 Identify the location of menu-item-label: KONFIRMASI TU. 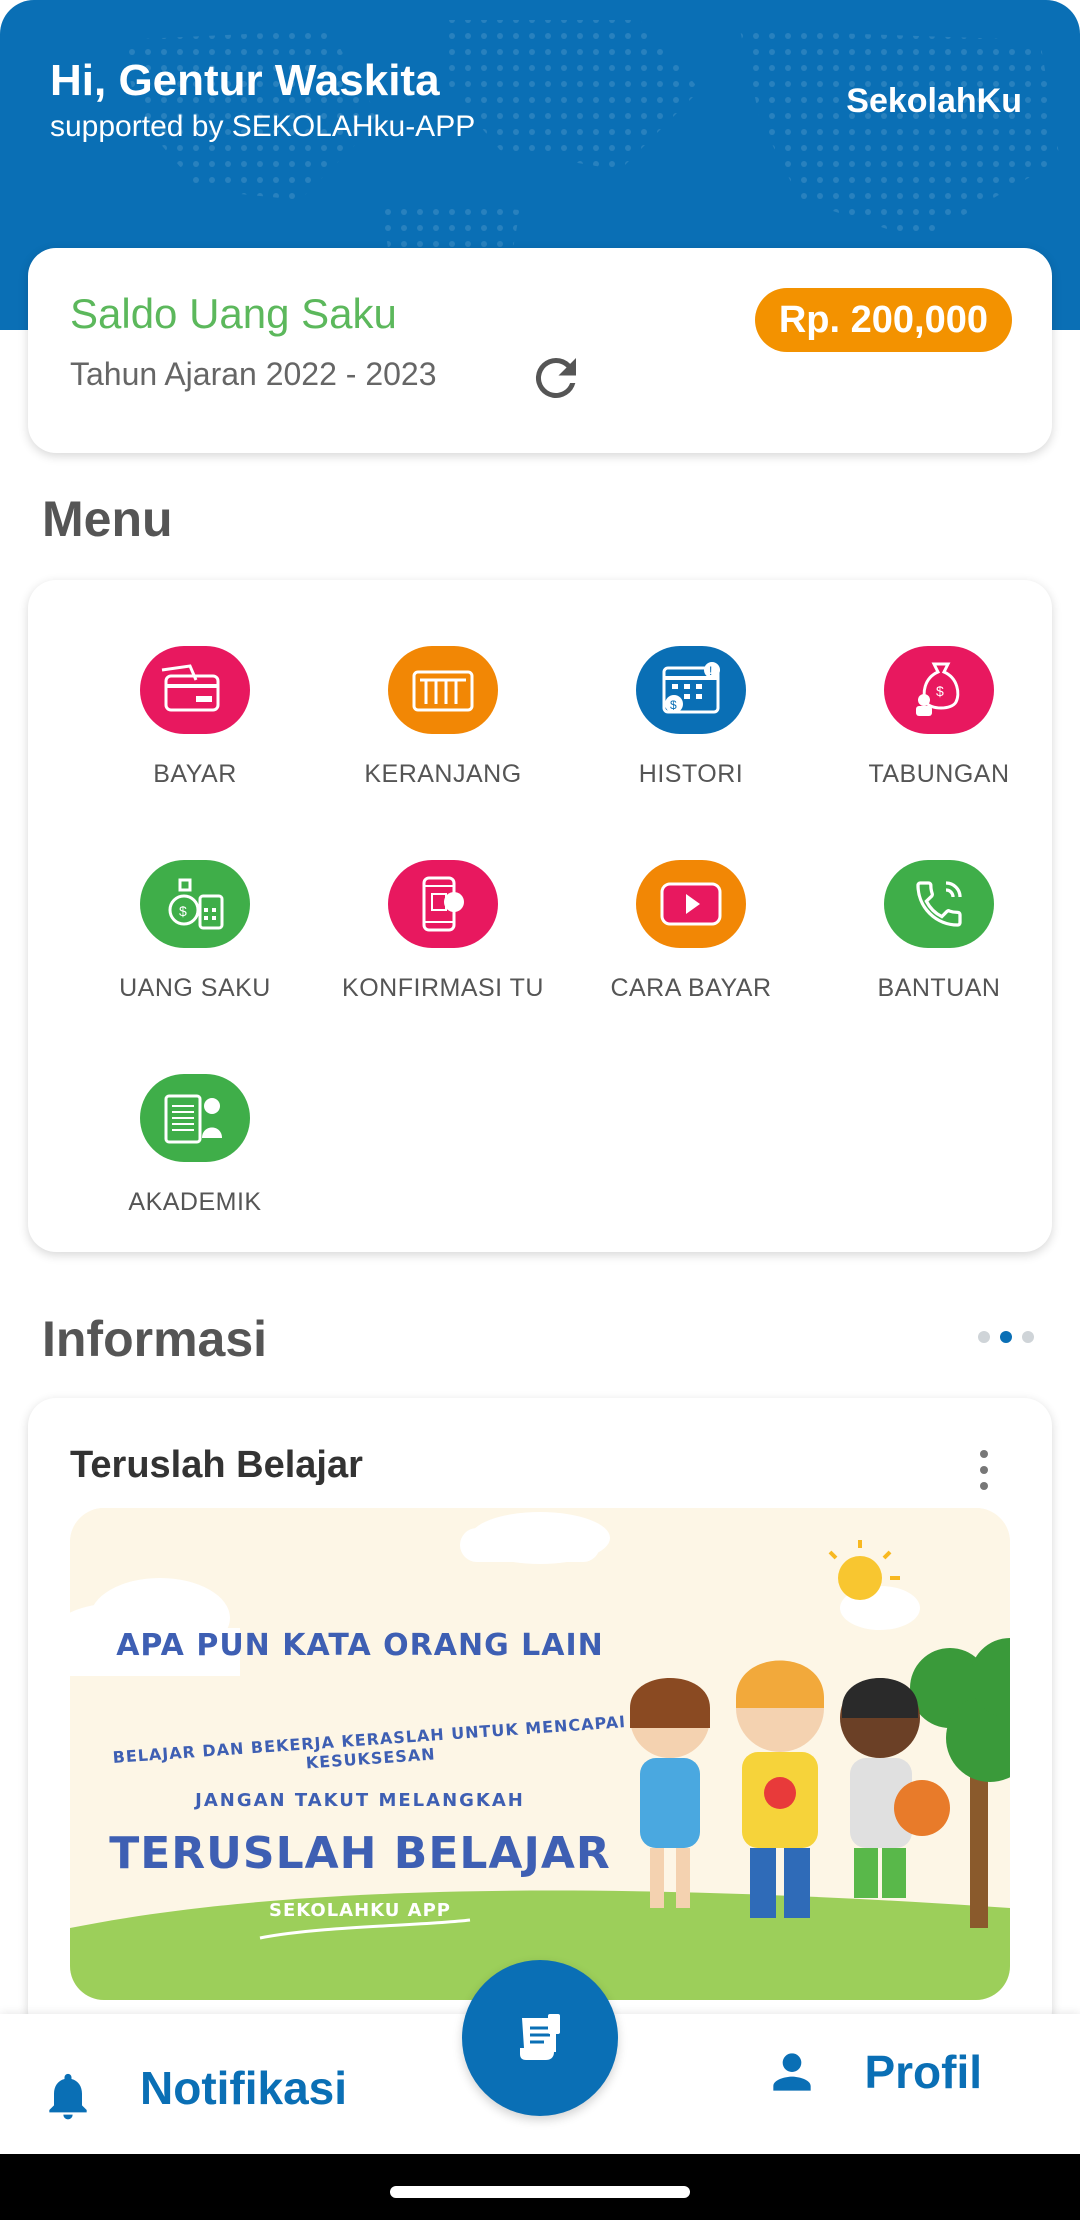
(443, 988).